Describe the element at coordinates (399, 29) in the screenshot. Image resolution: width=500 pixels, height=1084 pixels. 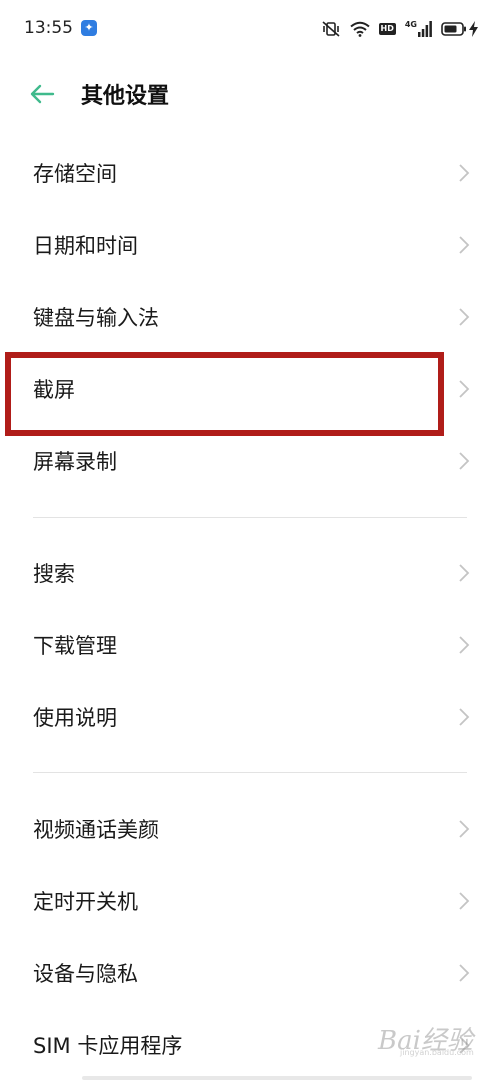
I see `status-icons: HD 4G` at that location.